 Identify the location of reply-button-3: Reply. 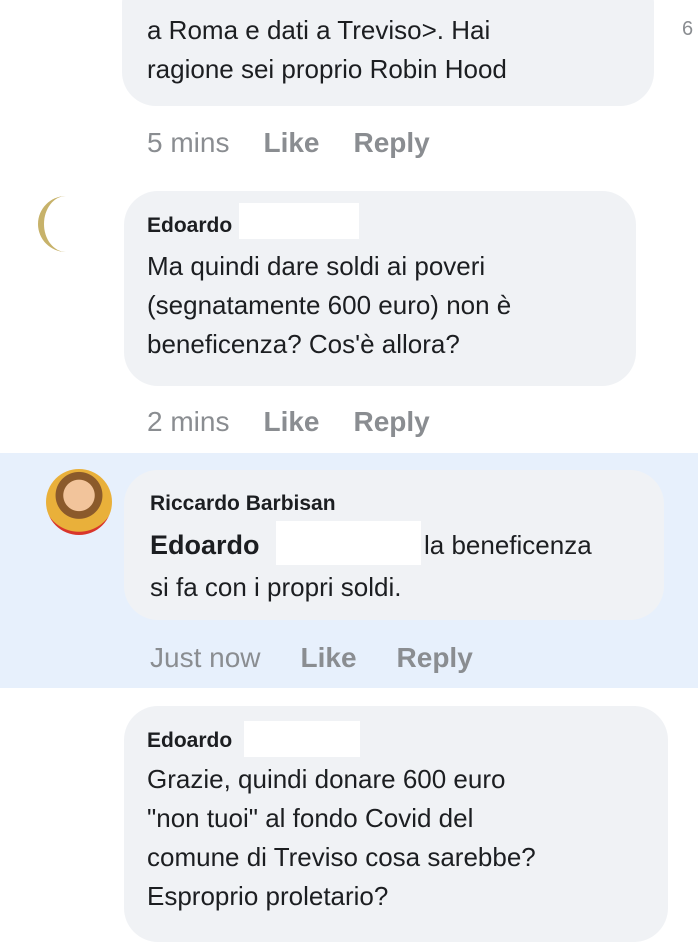
(435, 658).